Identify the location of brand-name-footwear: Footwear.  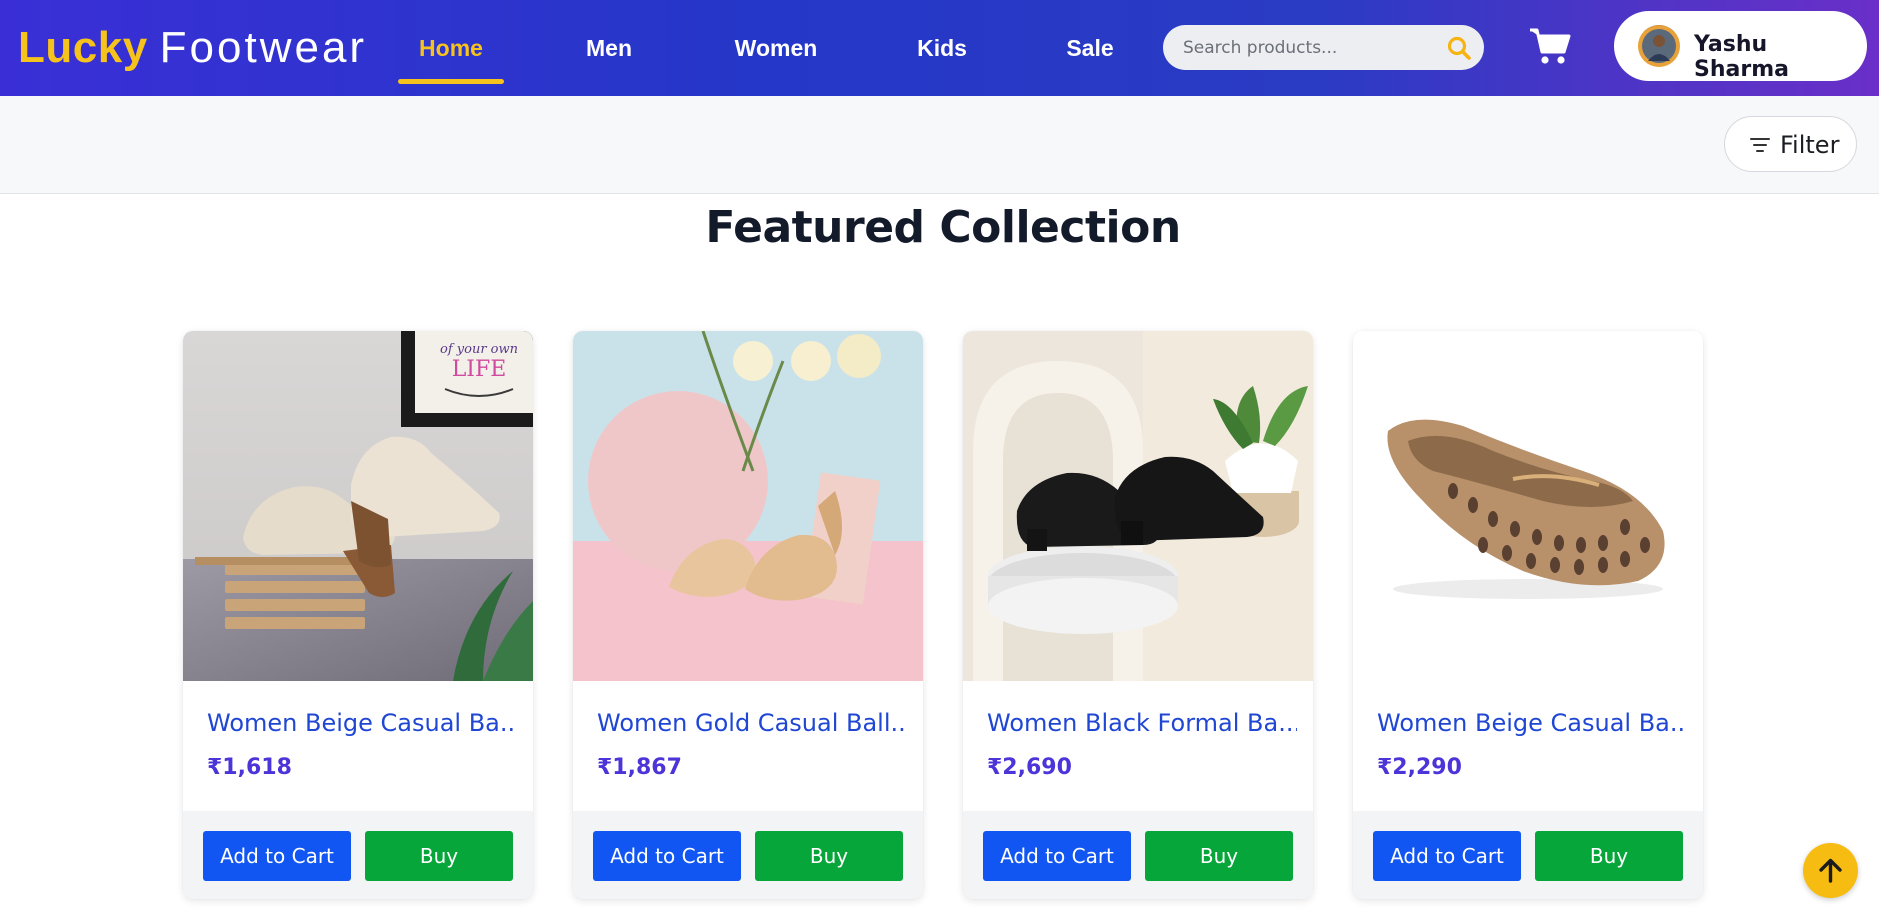
(263, 47).